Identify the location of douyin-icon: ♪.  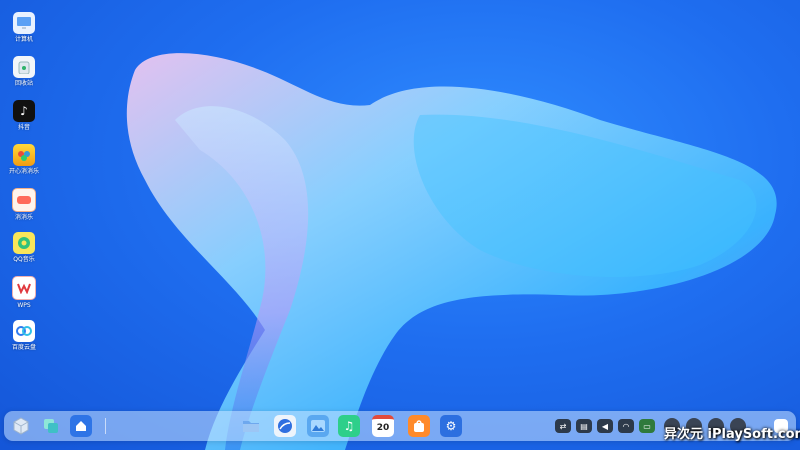
(24, 111).